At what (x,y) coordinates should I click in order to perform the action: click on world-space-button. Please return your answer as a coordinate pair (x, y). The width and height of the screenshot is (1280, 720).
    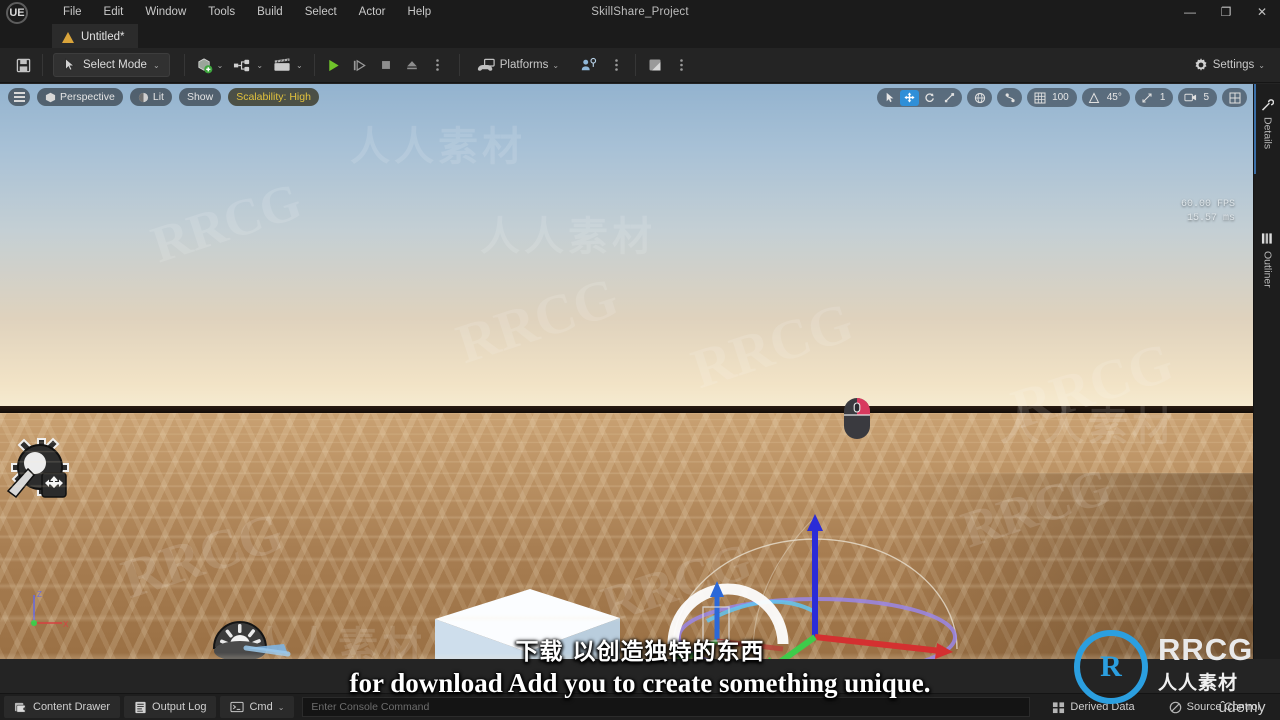
    Looking at the image, I should click on (979, 98).